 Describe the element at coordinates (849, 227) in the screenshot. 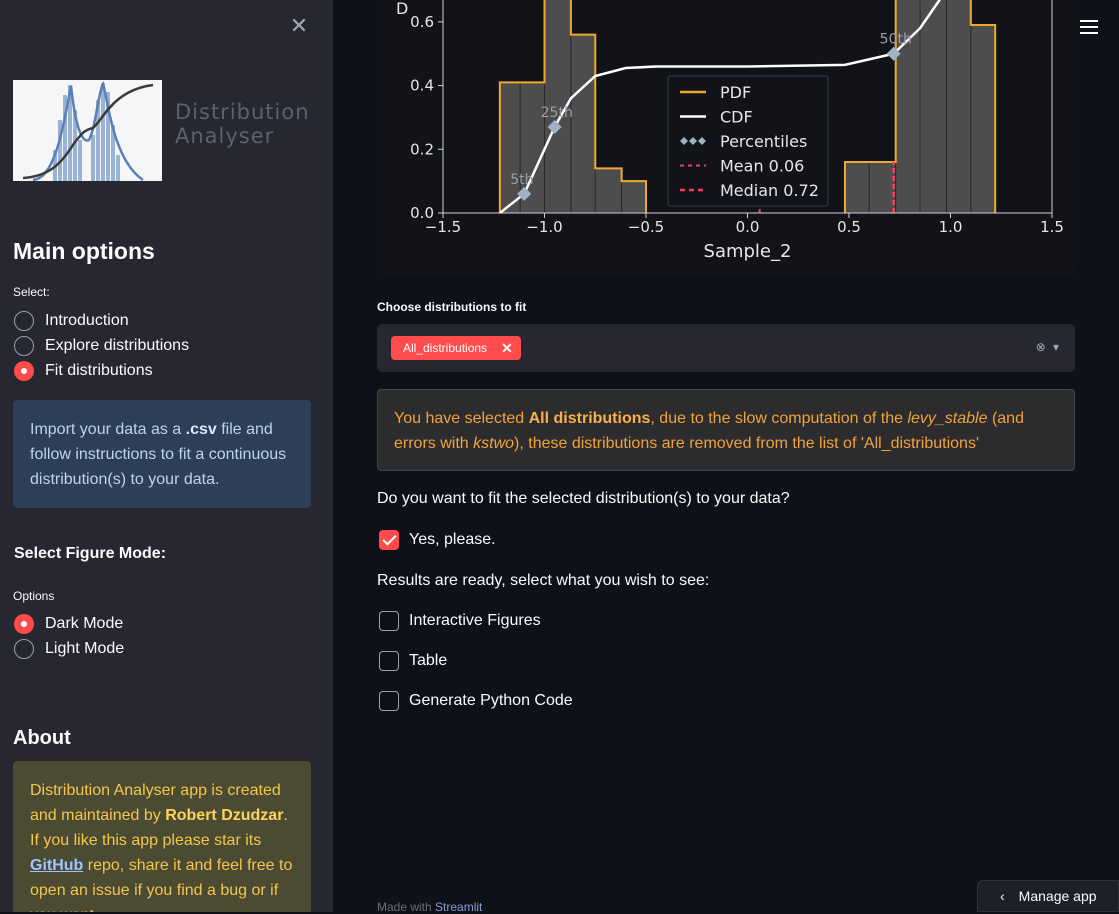

I see `x-tick-label: 0.5` at that location.